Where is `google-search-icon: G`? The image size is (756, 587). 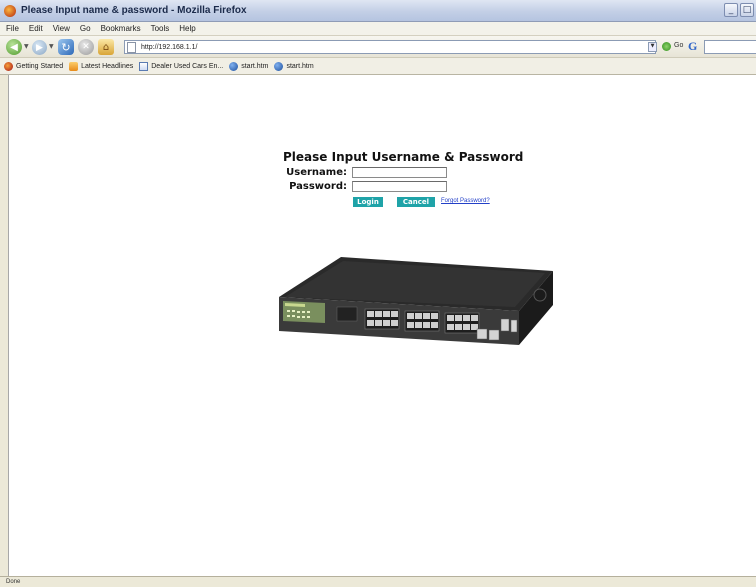 google-search-icon: G is located at coordinates (695, 46).